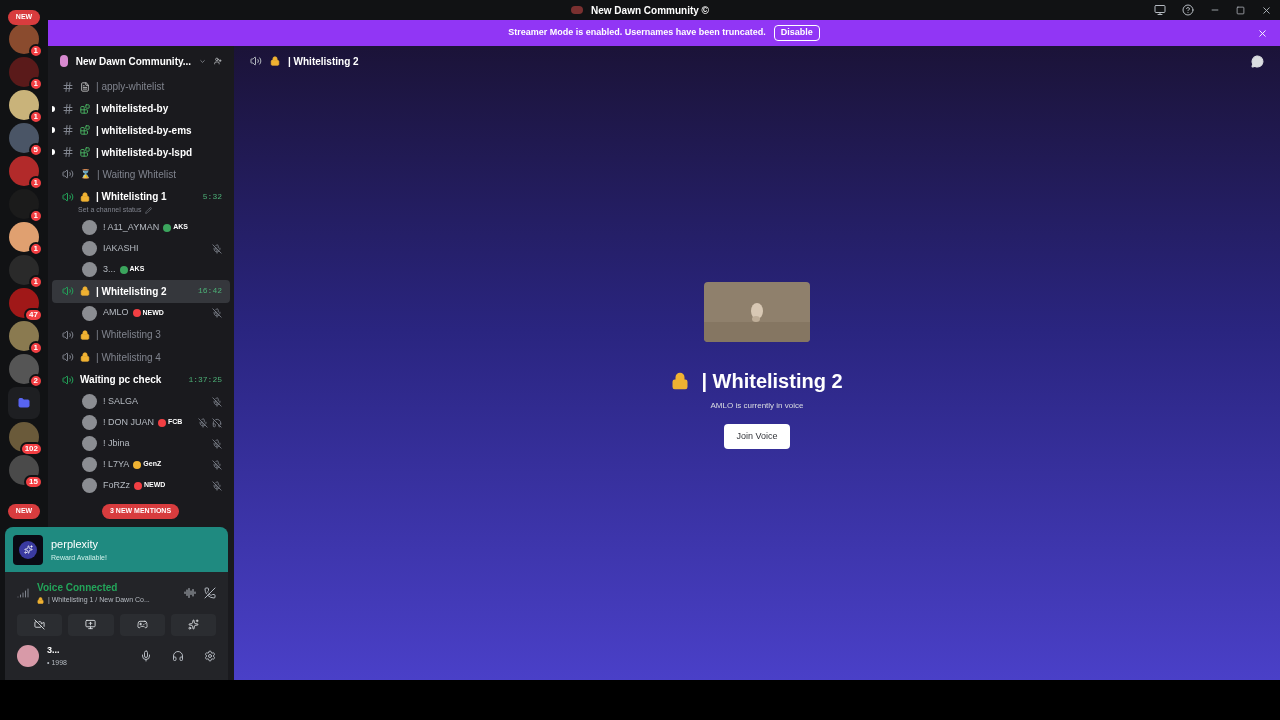 This screenshot has width=1280, height=720. What do you see at coordinates (116, 464) in the screenshot?
I see `member-name: ! L7YA` at bounding box center [116, 464].